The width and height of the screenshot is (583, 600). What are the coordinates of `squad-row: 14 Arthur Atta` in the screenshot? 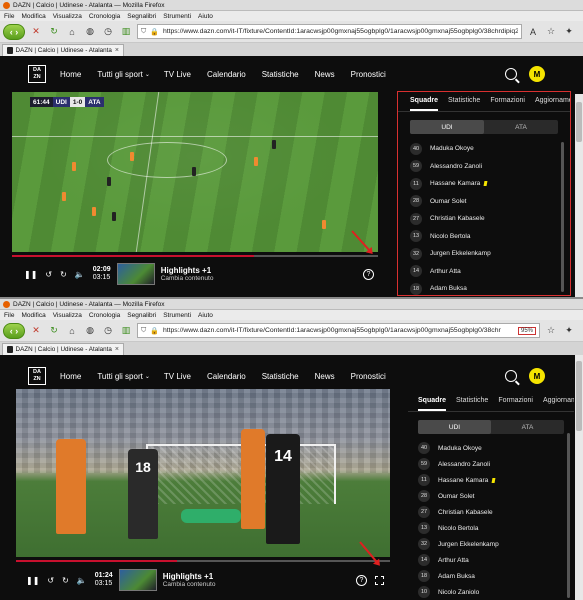 It's located at (496, 560).